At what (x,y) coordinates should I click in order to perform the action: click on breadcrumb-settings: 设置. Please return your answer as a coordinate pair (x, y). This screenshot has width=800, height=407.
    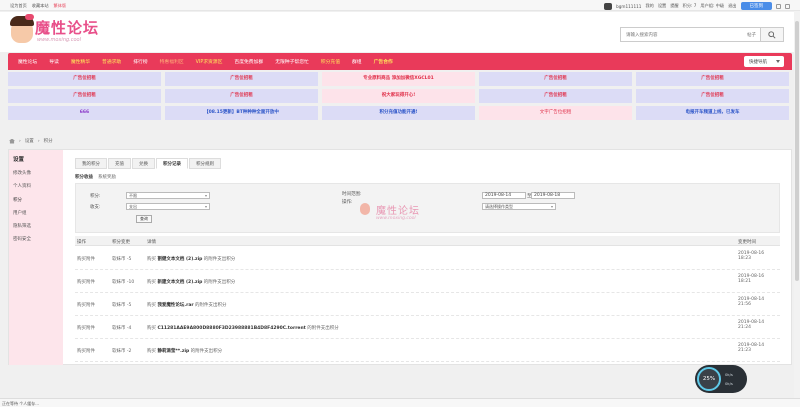
    Looking at the image, I should click on (29, 141).